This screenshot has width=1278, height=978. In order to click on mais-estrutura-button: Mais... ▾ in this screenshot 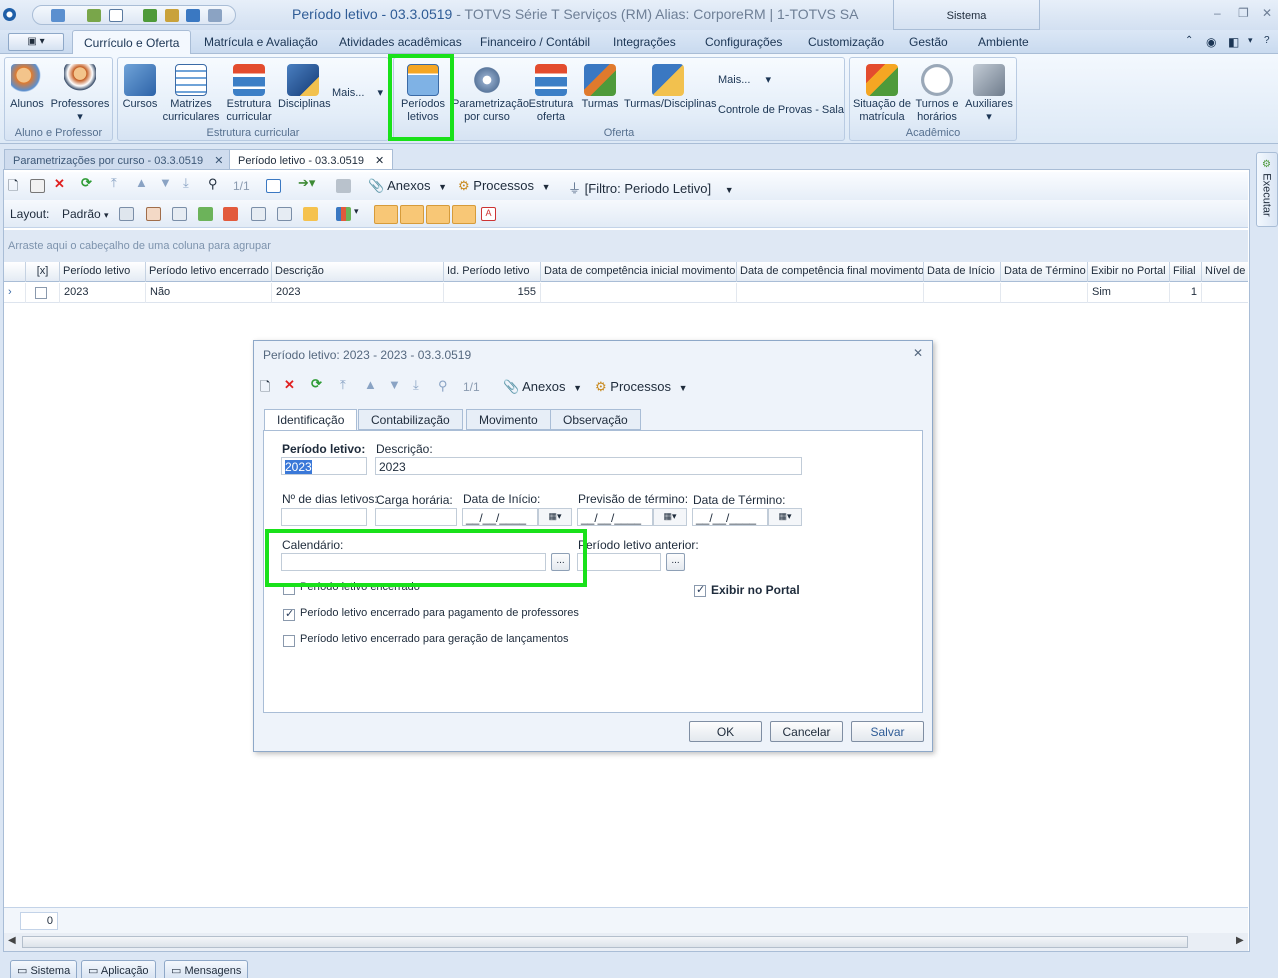, I will do `click(359, 93)`.